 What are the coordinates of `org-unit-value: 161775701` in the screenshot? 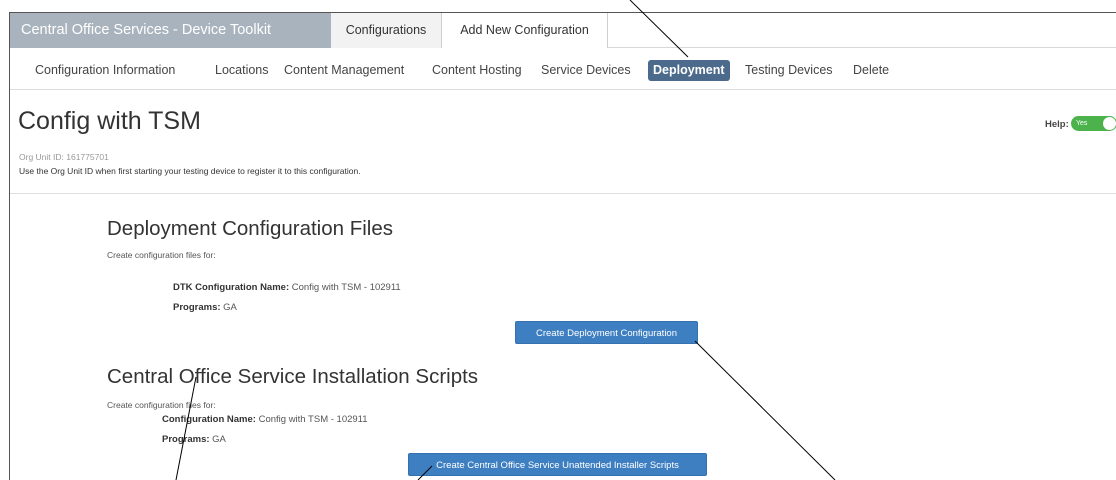 It's located at (87, 157).